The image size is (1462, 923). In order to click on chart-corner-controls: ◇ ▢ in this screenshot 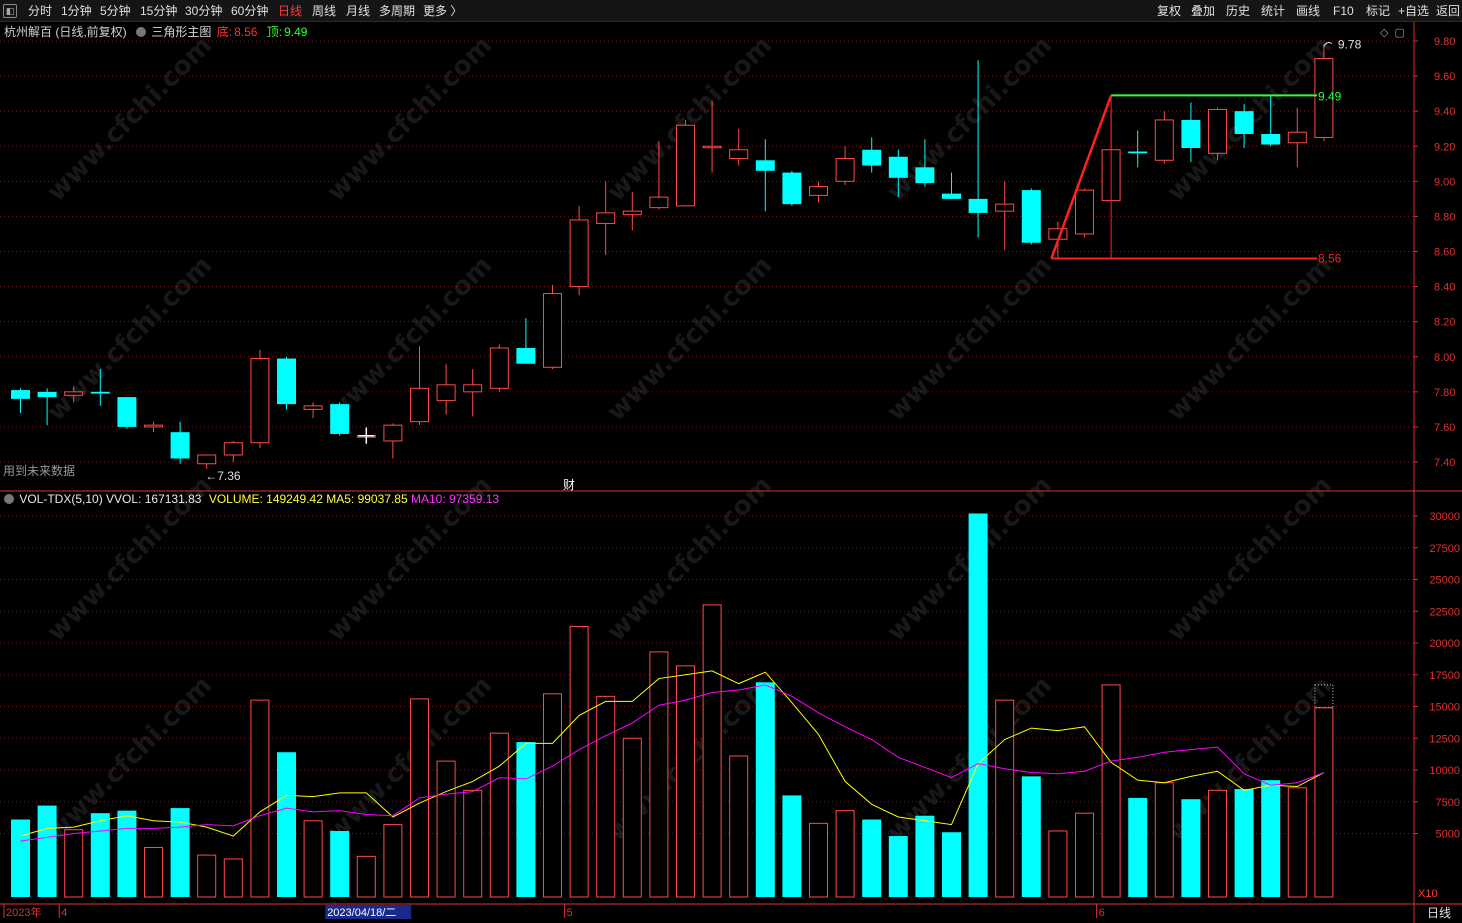, I will do `click(1397, 32)`.